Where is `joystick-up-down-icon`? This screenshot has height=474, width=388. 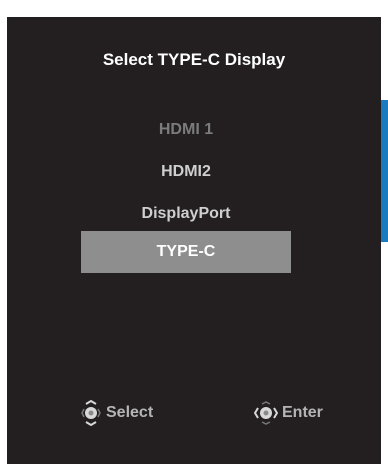 joystick-up-down-icon is located at coordinates (91, 413).